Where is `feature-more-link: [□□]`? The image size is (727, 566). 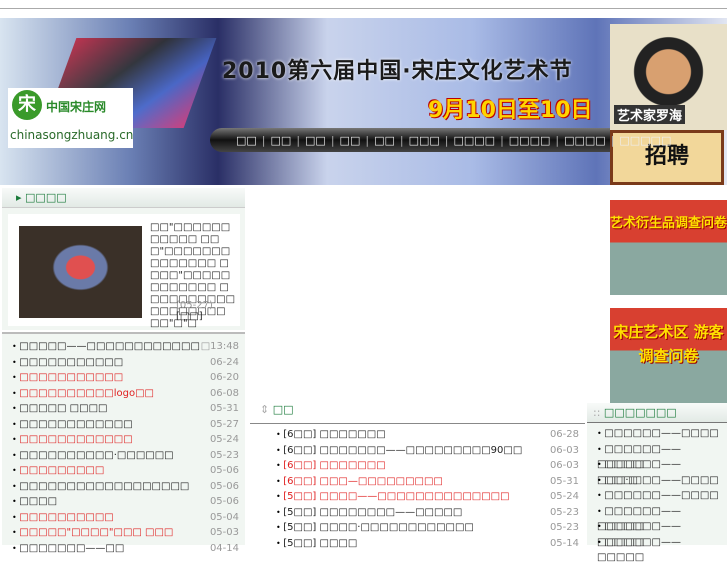 feature-more-link: [□□] is located at coordinates (189, 316).